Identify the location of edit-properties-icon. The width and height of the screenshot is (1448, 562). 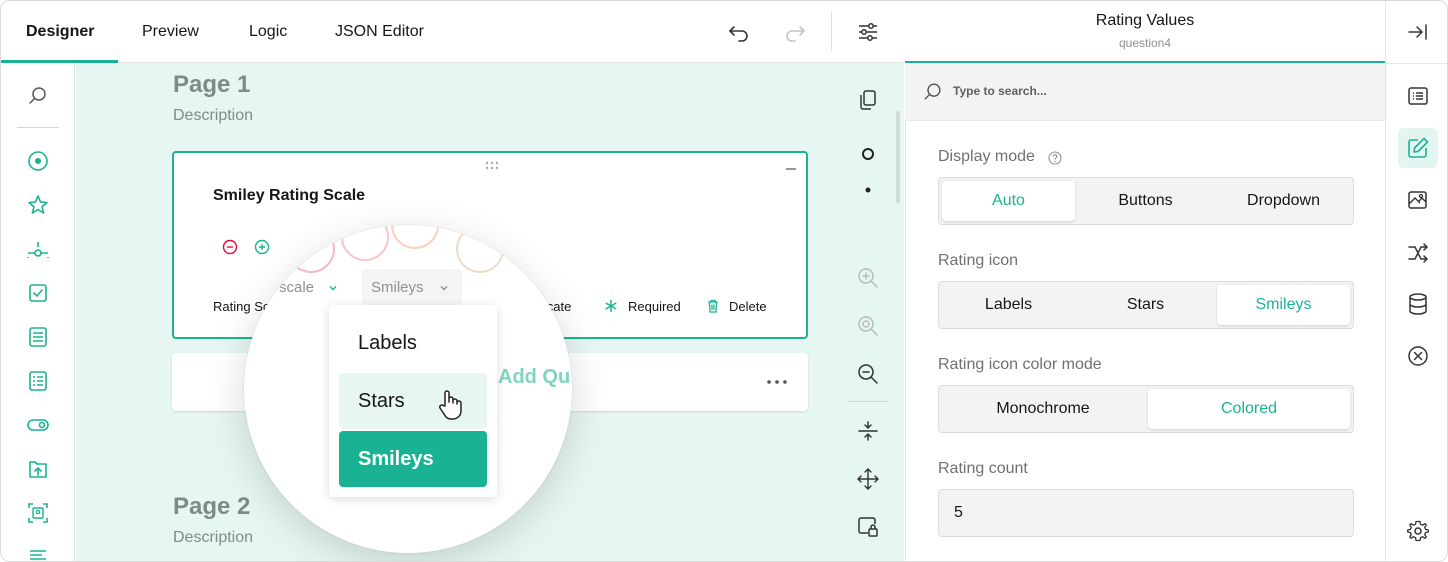
(1418, 148).